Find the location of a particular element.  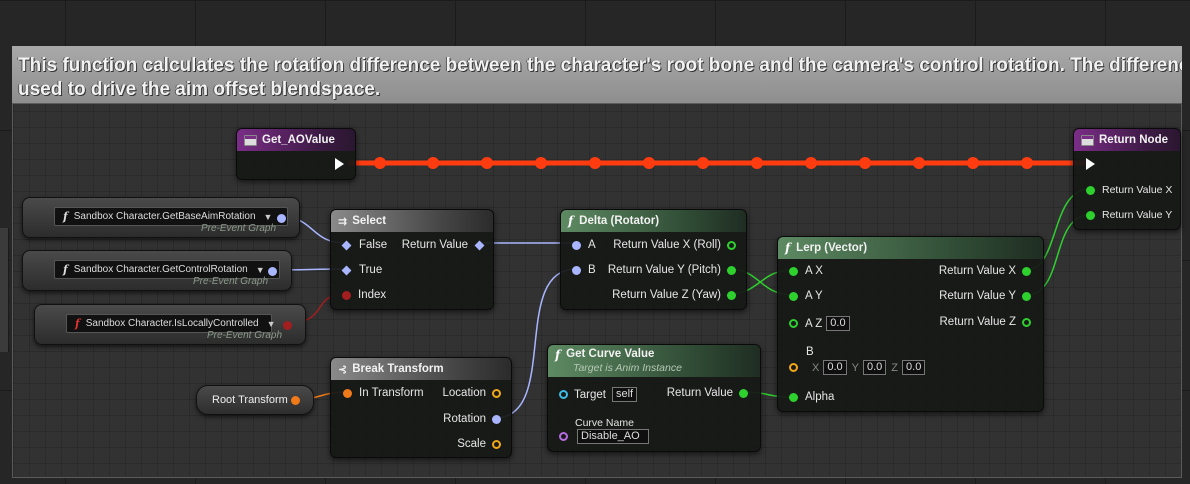

pin-roll: Return Value X (Roll) is located at coordinates (674, 245).